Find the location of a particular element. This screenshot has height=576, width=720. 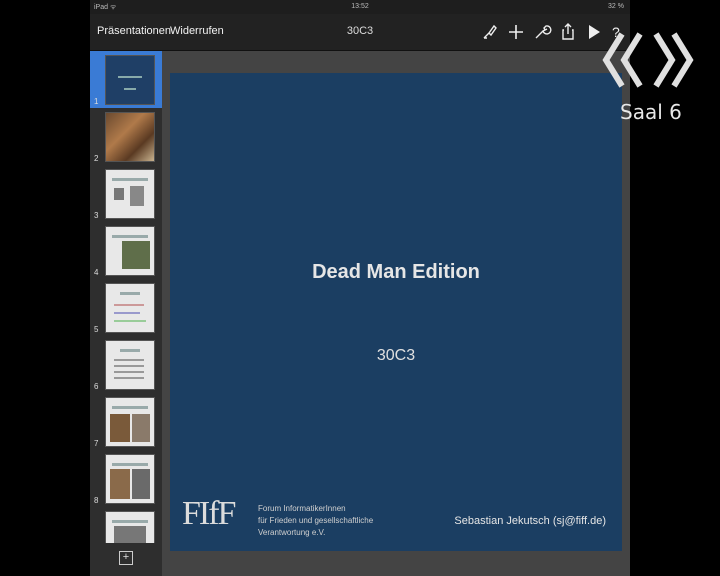

org-line-3: Verantwortung e.V. is located at coordinates (292, 532).